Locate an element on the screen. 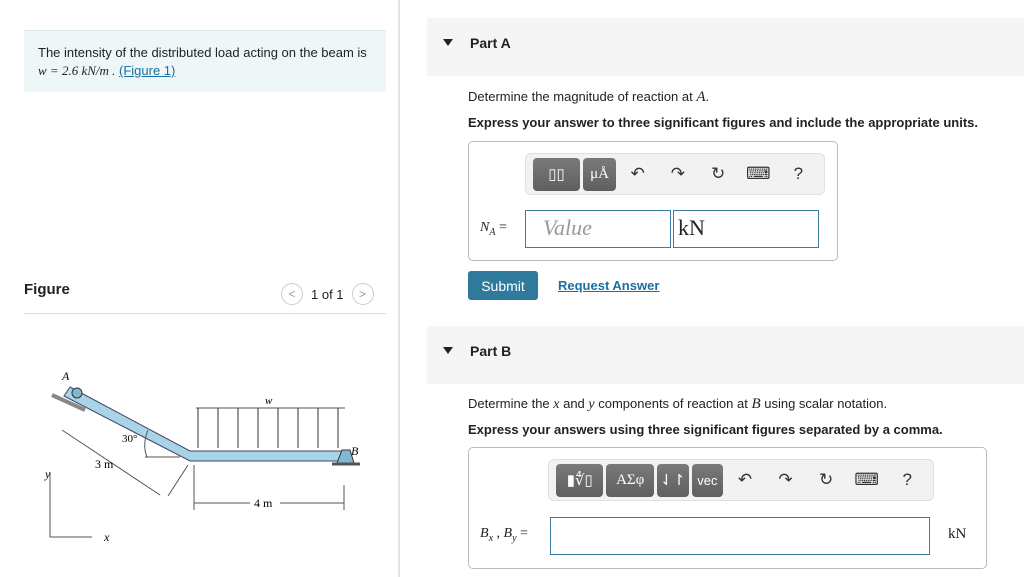 The width and height of the screenshot is (1024, 577). templates-button: ▯▯ is located at coordinates (556, 174).